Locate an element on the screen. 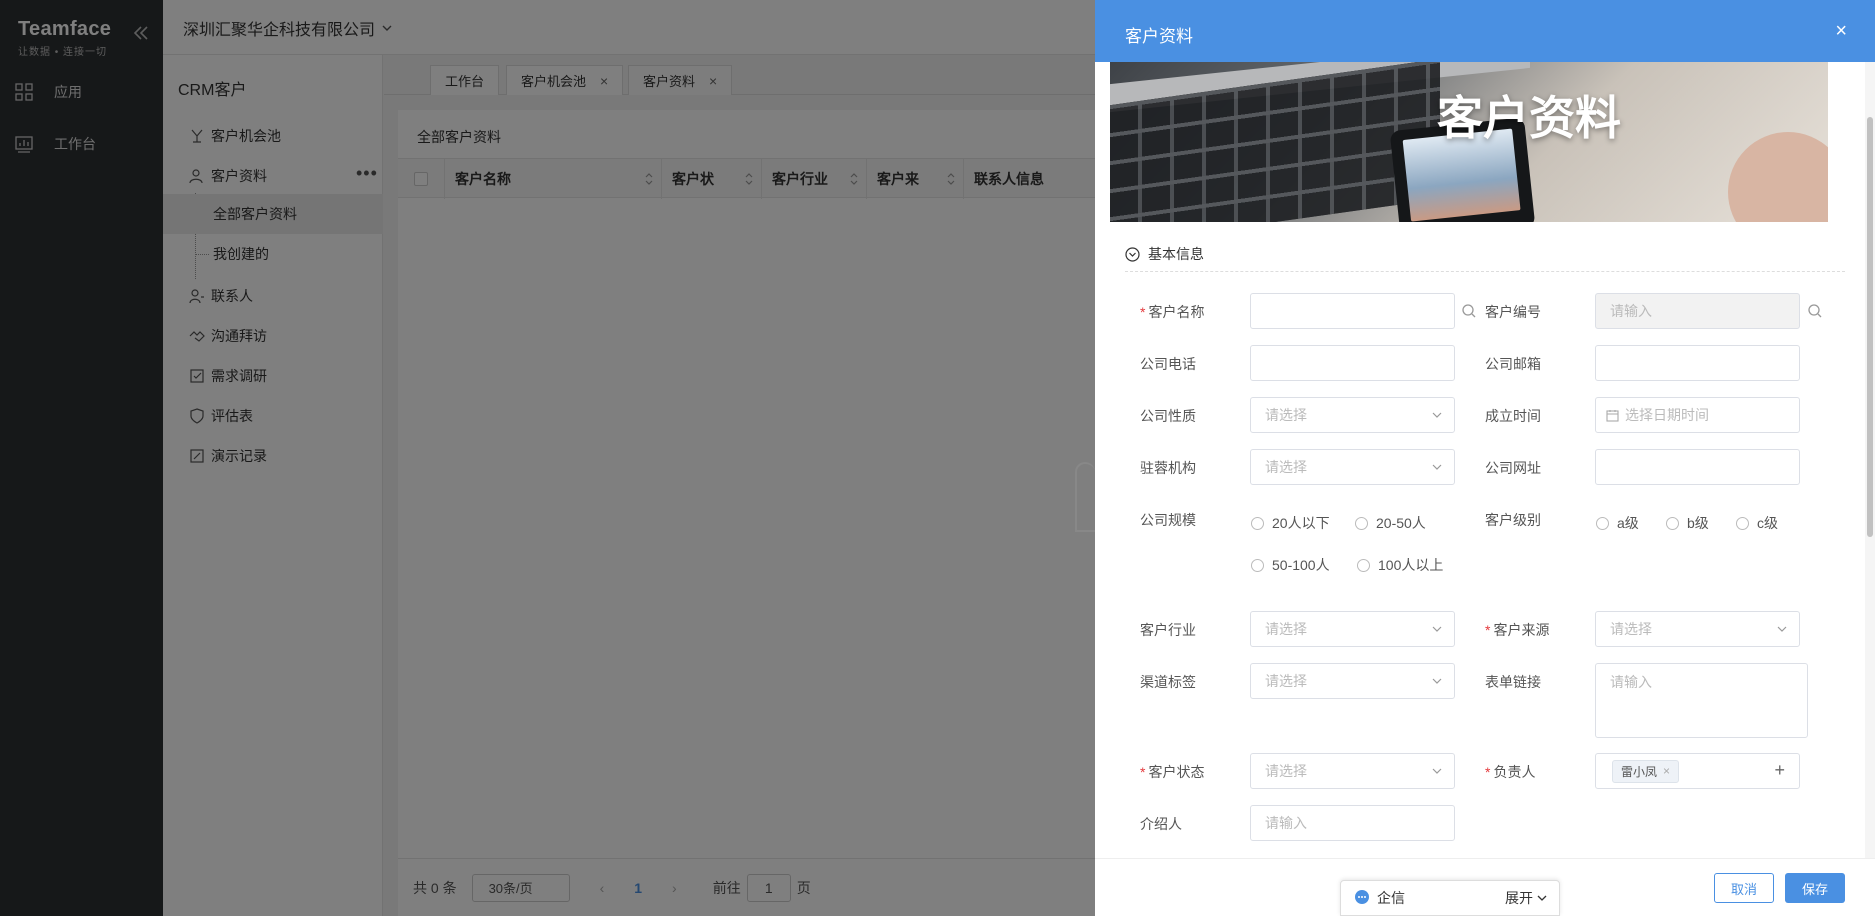 The width and height of the screenshot is (1875, 916). nature-select: 请选择 is located at coordinates (1352, 415).